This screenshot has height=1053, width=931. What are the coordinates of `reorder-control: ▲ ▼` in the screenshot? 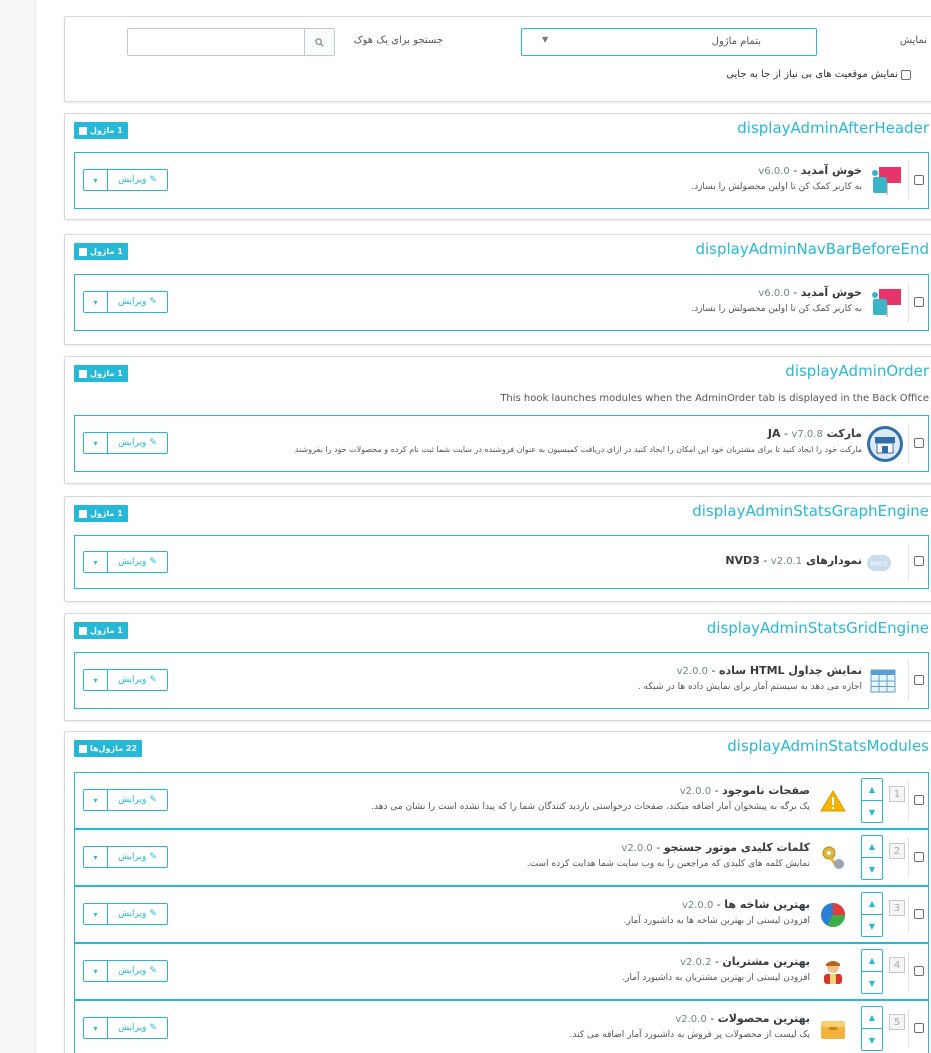 It's located at (872, 1028).